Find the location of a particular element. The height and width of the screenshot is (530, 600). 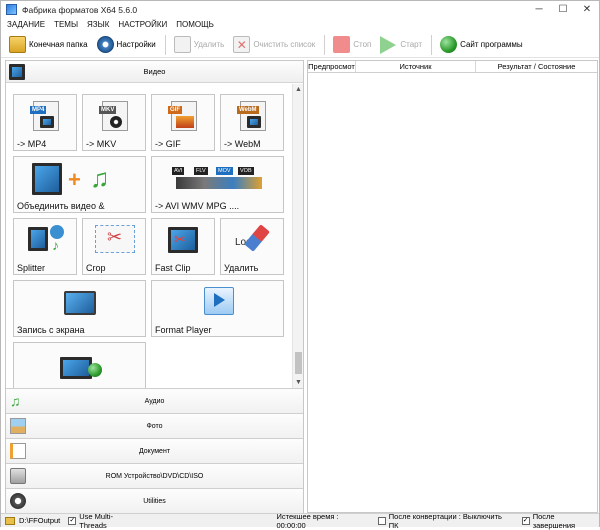

video-join-icon is located at coordinates (47, 179).